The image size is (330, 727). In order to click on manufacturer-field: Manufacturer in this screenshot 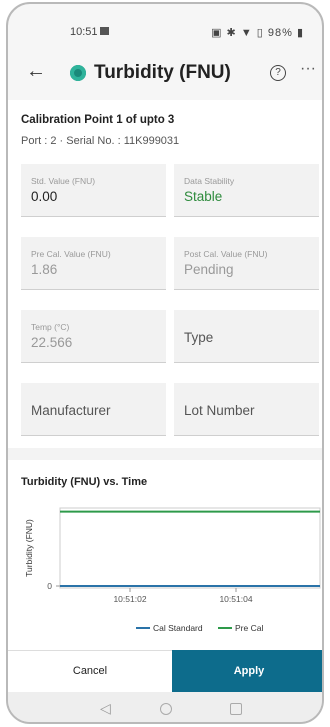, I will do `click(93, 409)`.